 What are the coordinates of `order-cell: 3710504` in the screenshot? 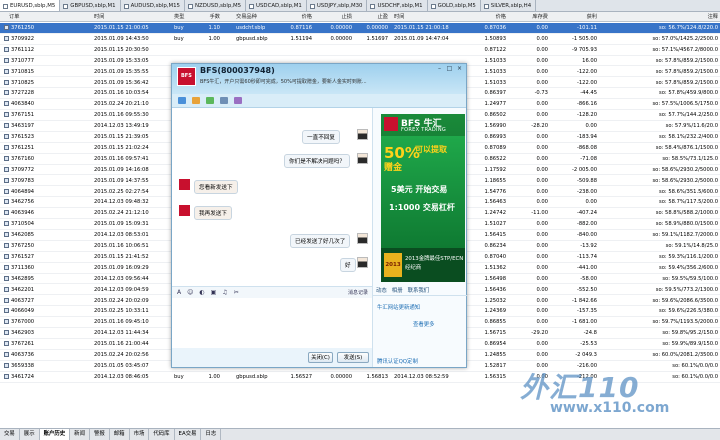 It's located at (42, 224).